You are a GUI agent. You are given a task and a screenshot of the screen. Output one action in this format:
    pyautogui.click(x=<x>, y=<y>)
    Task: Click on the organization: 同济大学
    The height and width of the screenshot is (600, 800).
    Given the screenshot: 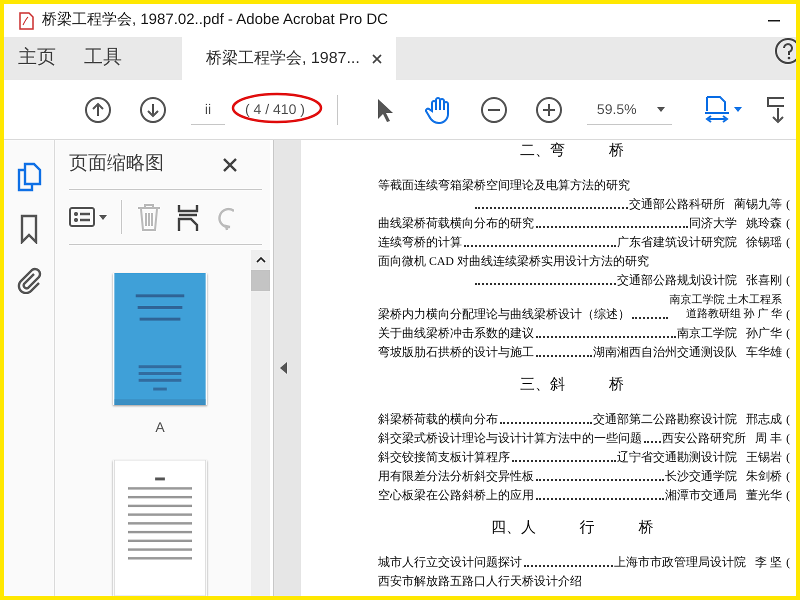 What is the action you would take?
    pyautogui.click(x=713, y=223)
    